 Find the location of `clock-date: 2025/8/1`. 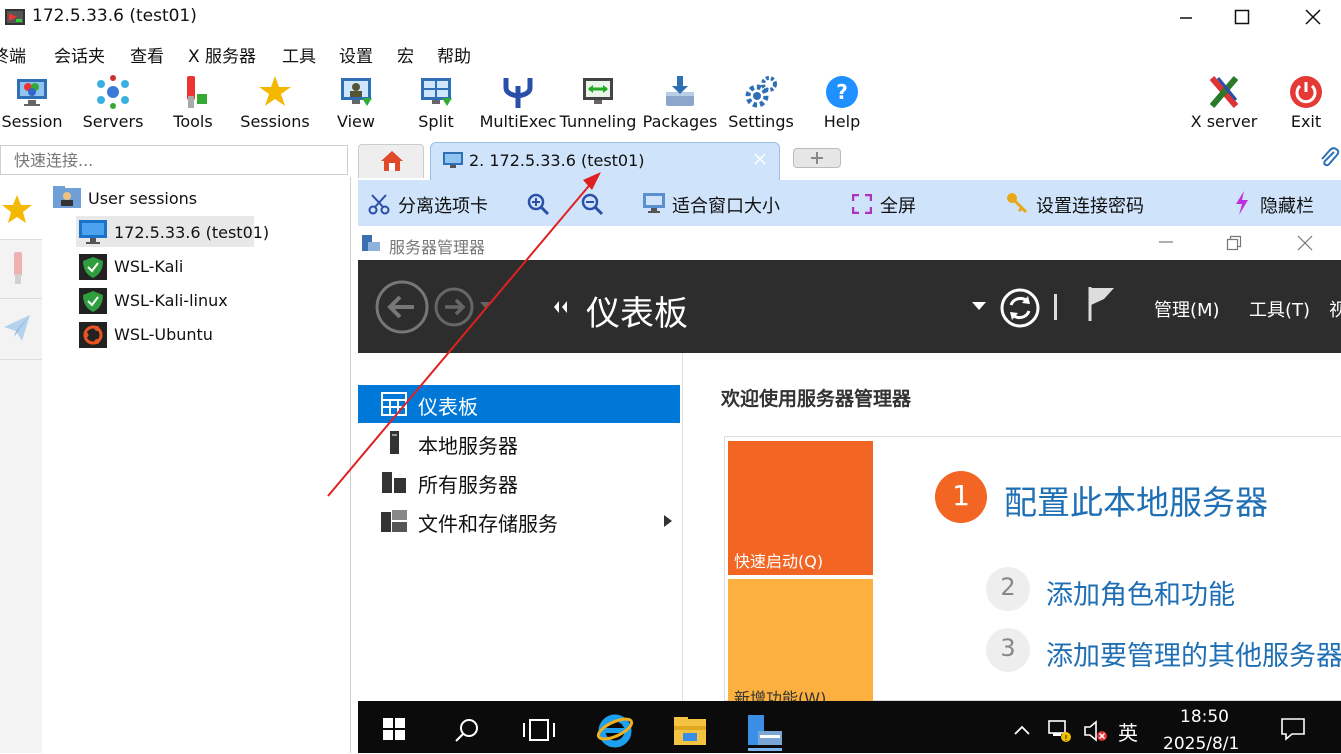

clock-date: 2025/8/1 is located at coordinates (1201, 744).